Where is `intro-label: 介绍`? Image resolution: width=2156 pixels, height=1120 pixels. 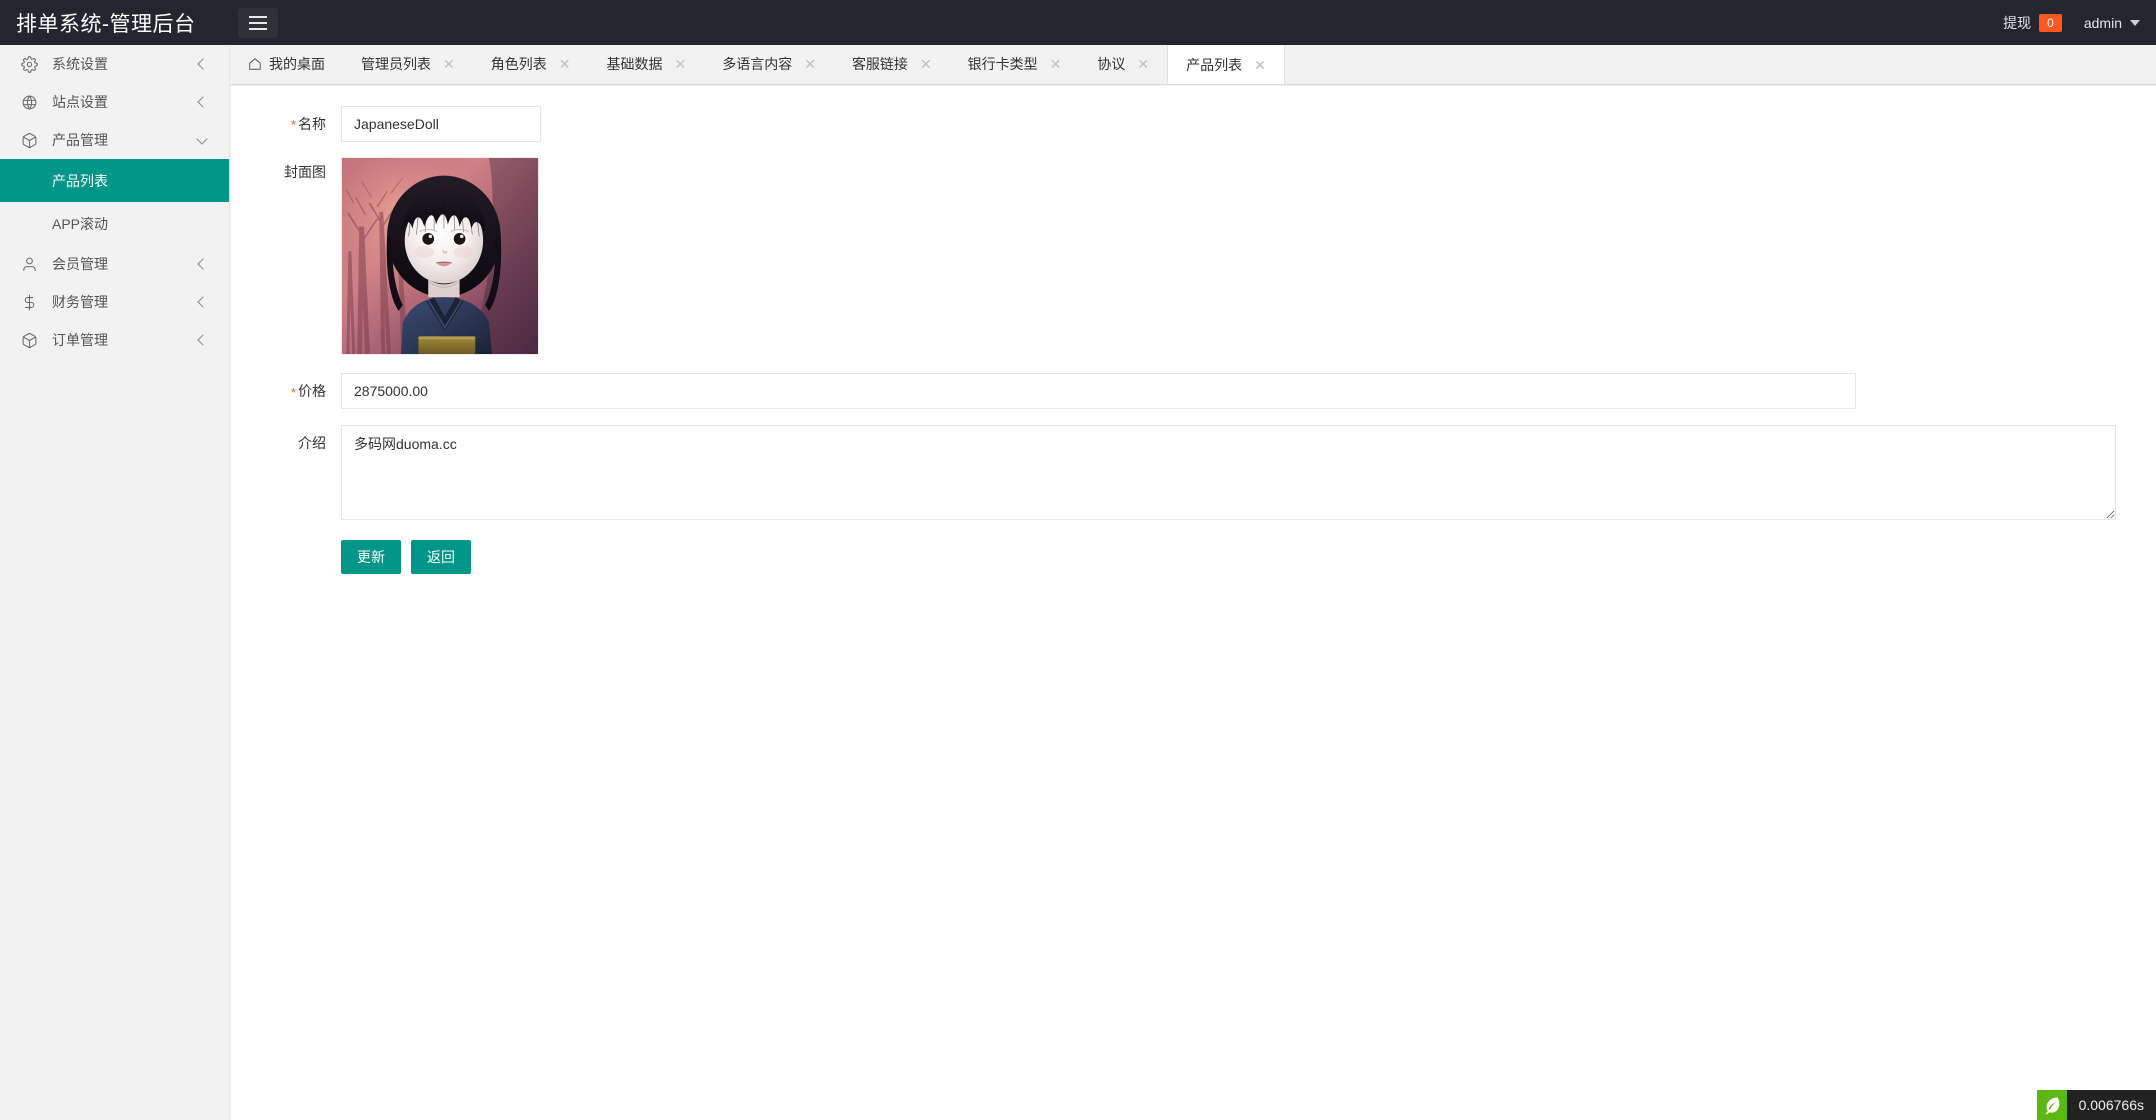
intro-label: 介绍 is located at coordinates (312, 442).